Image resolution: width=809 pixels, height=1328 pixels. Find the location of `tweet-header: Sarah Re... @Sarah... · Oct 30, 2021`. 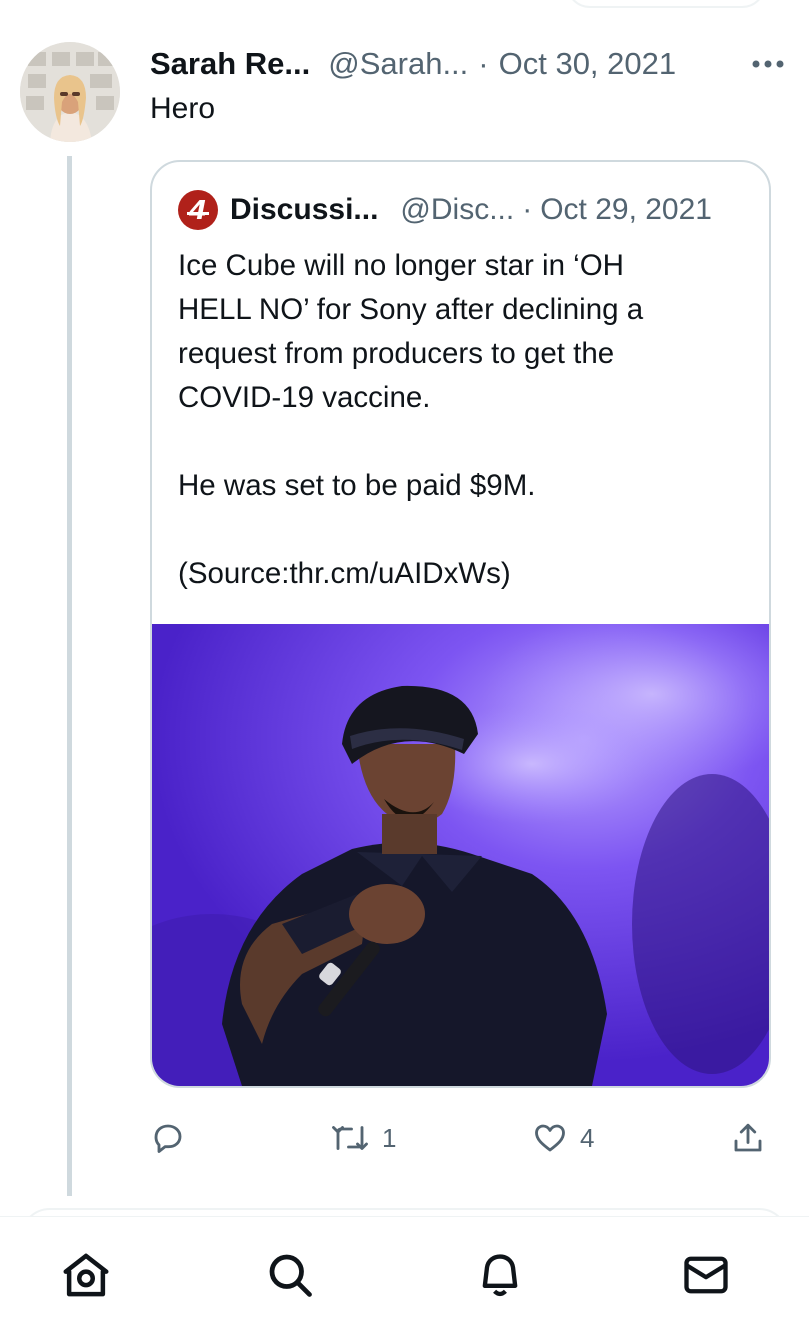

tweet-header: Sarah Re... @Sarah... · Oct 30, 2021 is located at coordinates (470, 64).